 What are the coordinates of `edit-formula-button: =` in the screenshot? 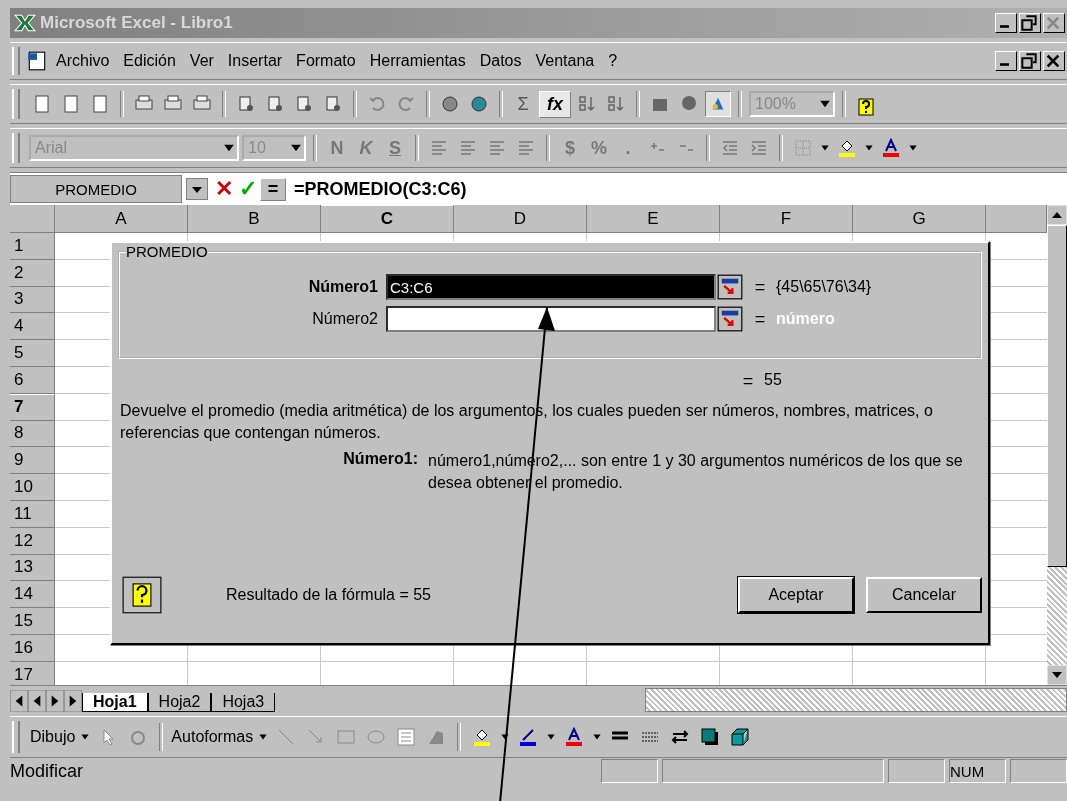 It's located at (273, 189).